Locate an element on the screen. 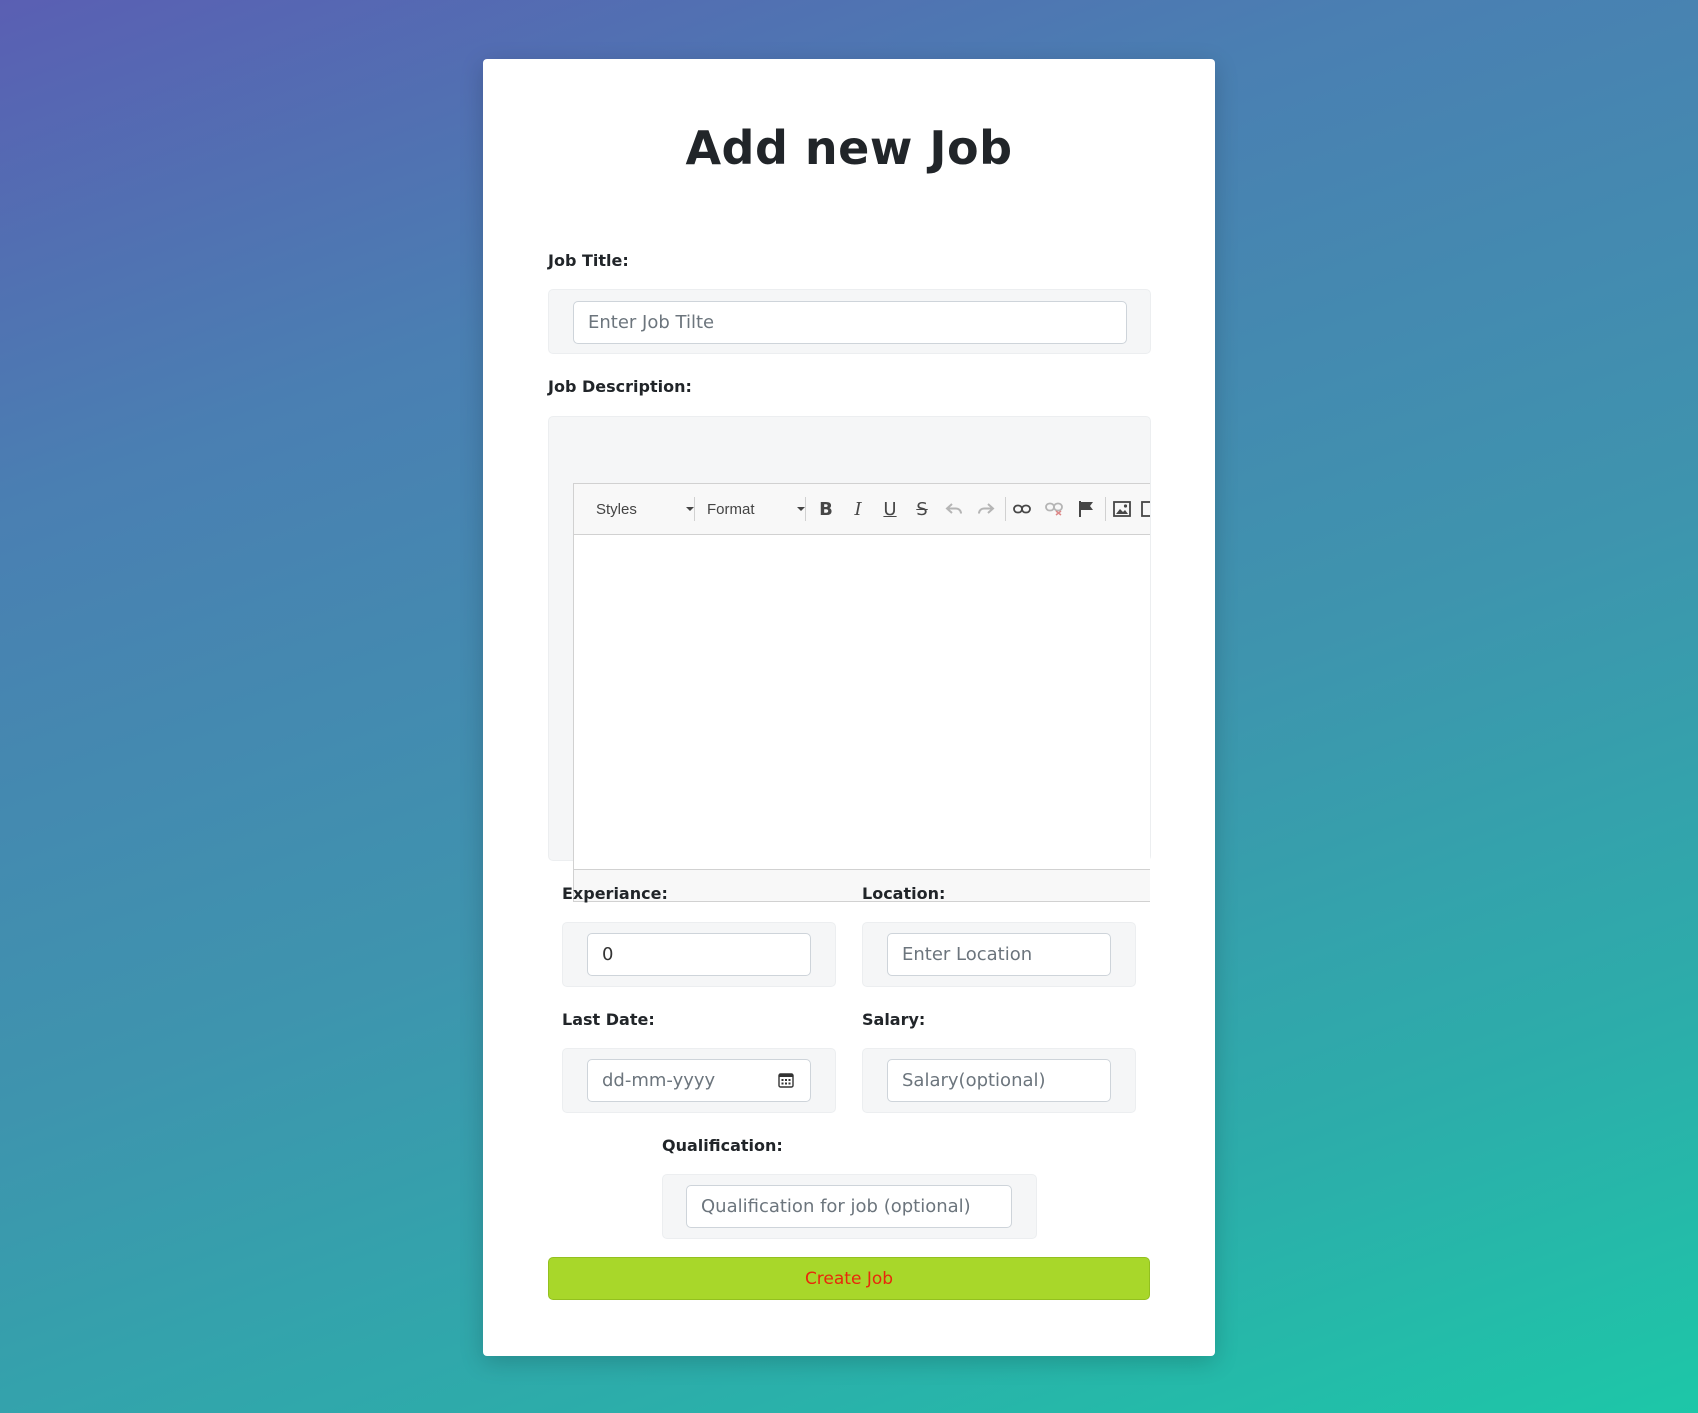  page-title: Add new Job is located at coordinates (849, 148).